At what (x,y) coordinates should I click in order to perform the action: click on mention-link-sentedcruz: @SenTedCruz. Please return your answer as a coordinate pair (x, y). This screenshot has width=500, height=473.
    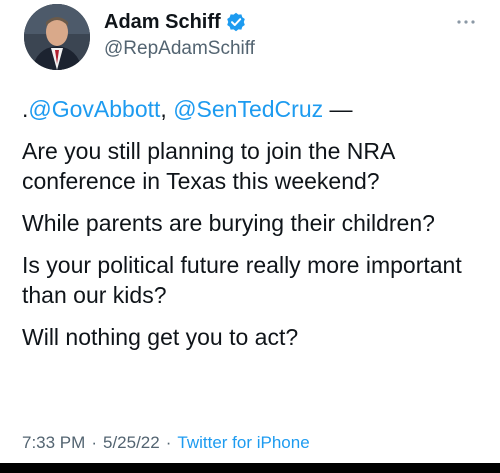
    Looking at the image, I should click on (248, 109).